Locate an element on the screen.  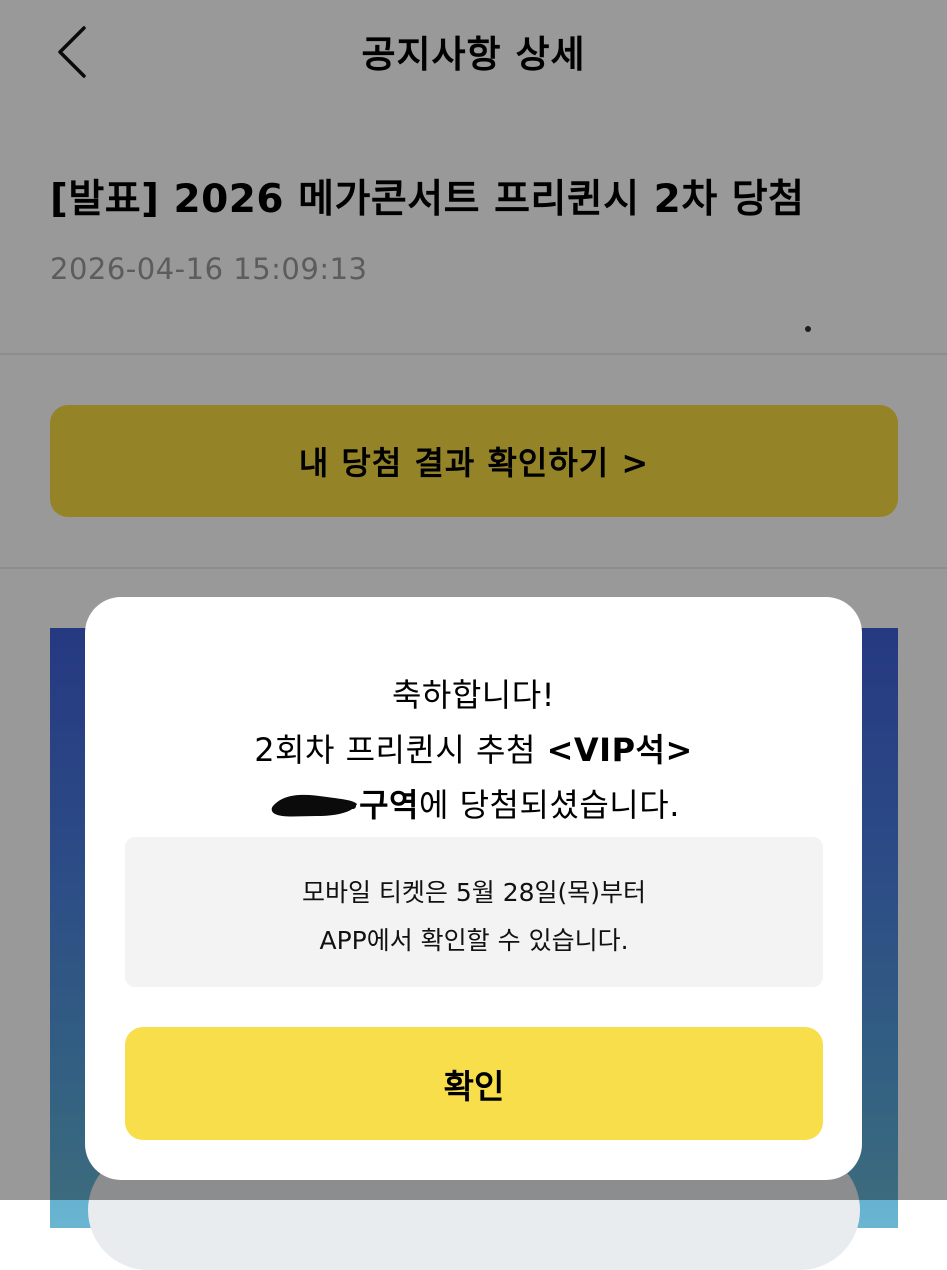
modal-win-text: 에 당첨되셨습니다. is located at coordinates (549, 805).